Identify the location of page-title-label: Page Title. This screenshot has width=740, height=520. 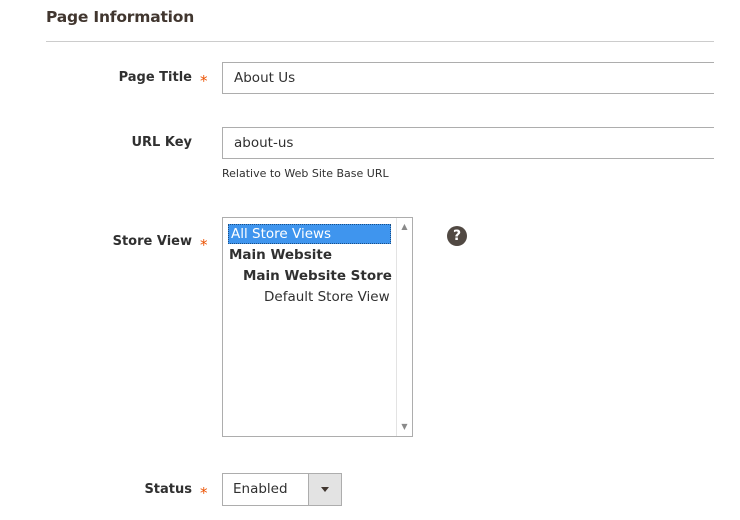
(155, 77).